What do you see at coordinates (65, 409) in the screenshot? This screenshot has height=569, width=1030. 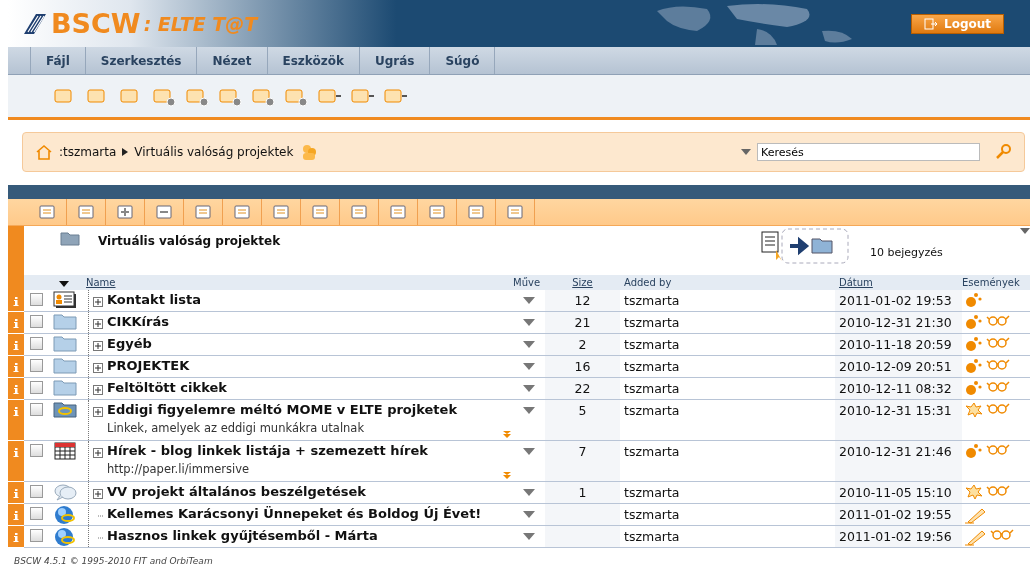 I see `link-folder-icon` at bounding box center [65, 409].